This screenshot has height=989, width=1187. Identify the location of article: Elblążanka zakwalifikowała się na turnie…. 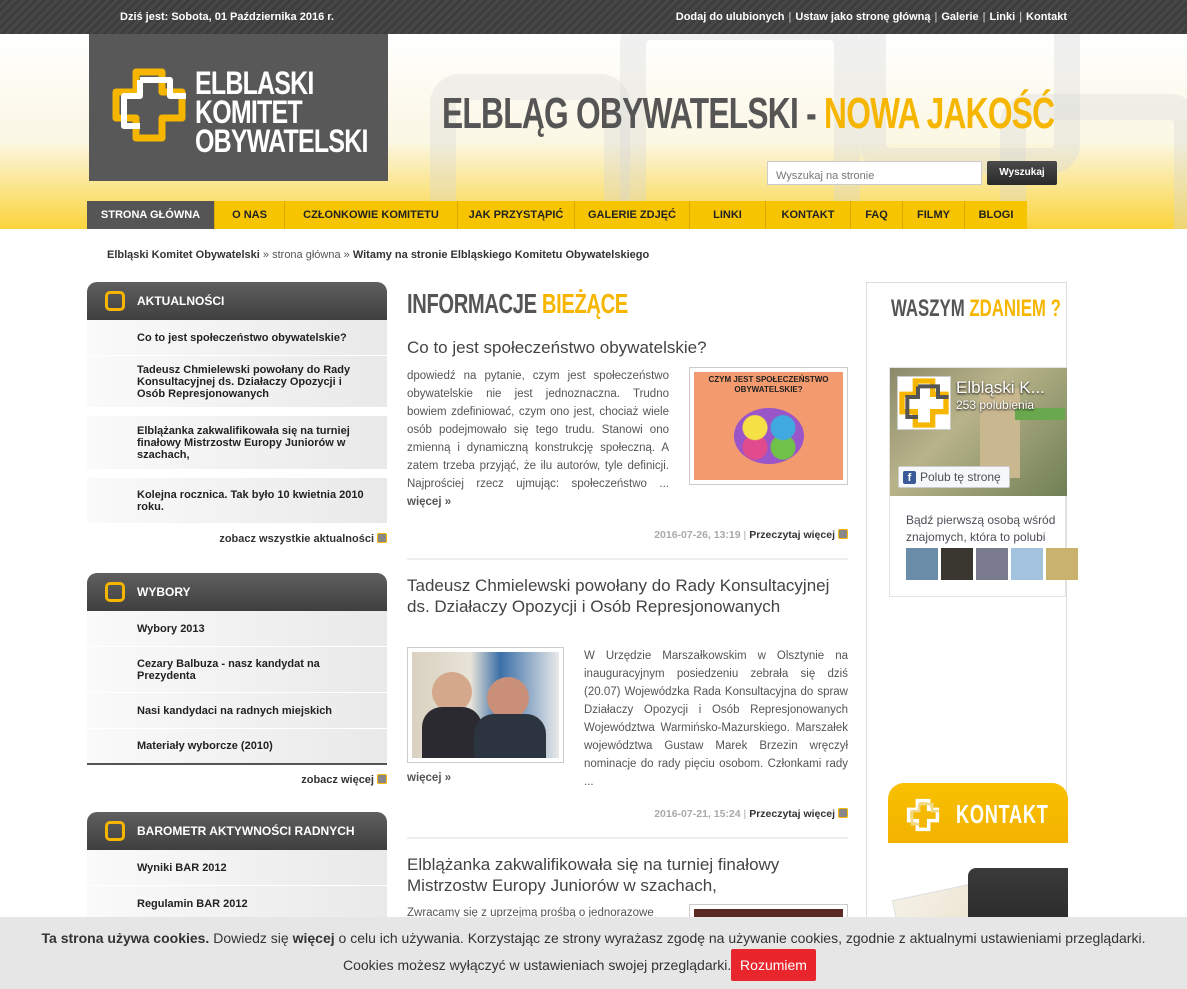
(627, 889).